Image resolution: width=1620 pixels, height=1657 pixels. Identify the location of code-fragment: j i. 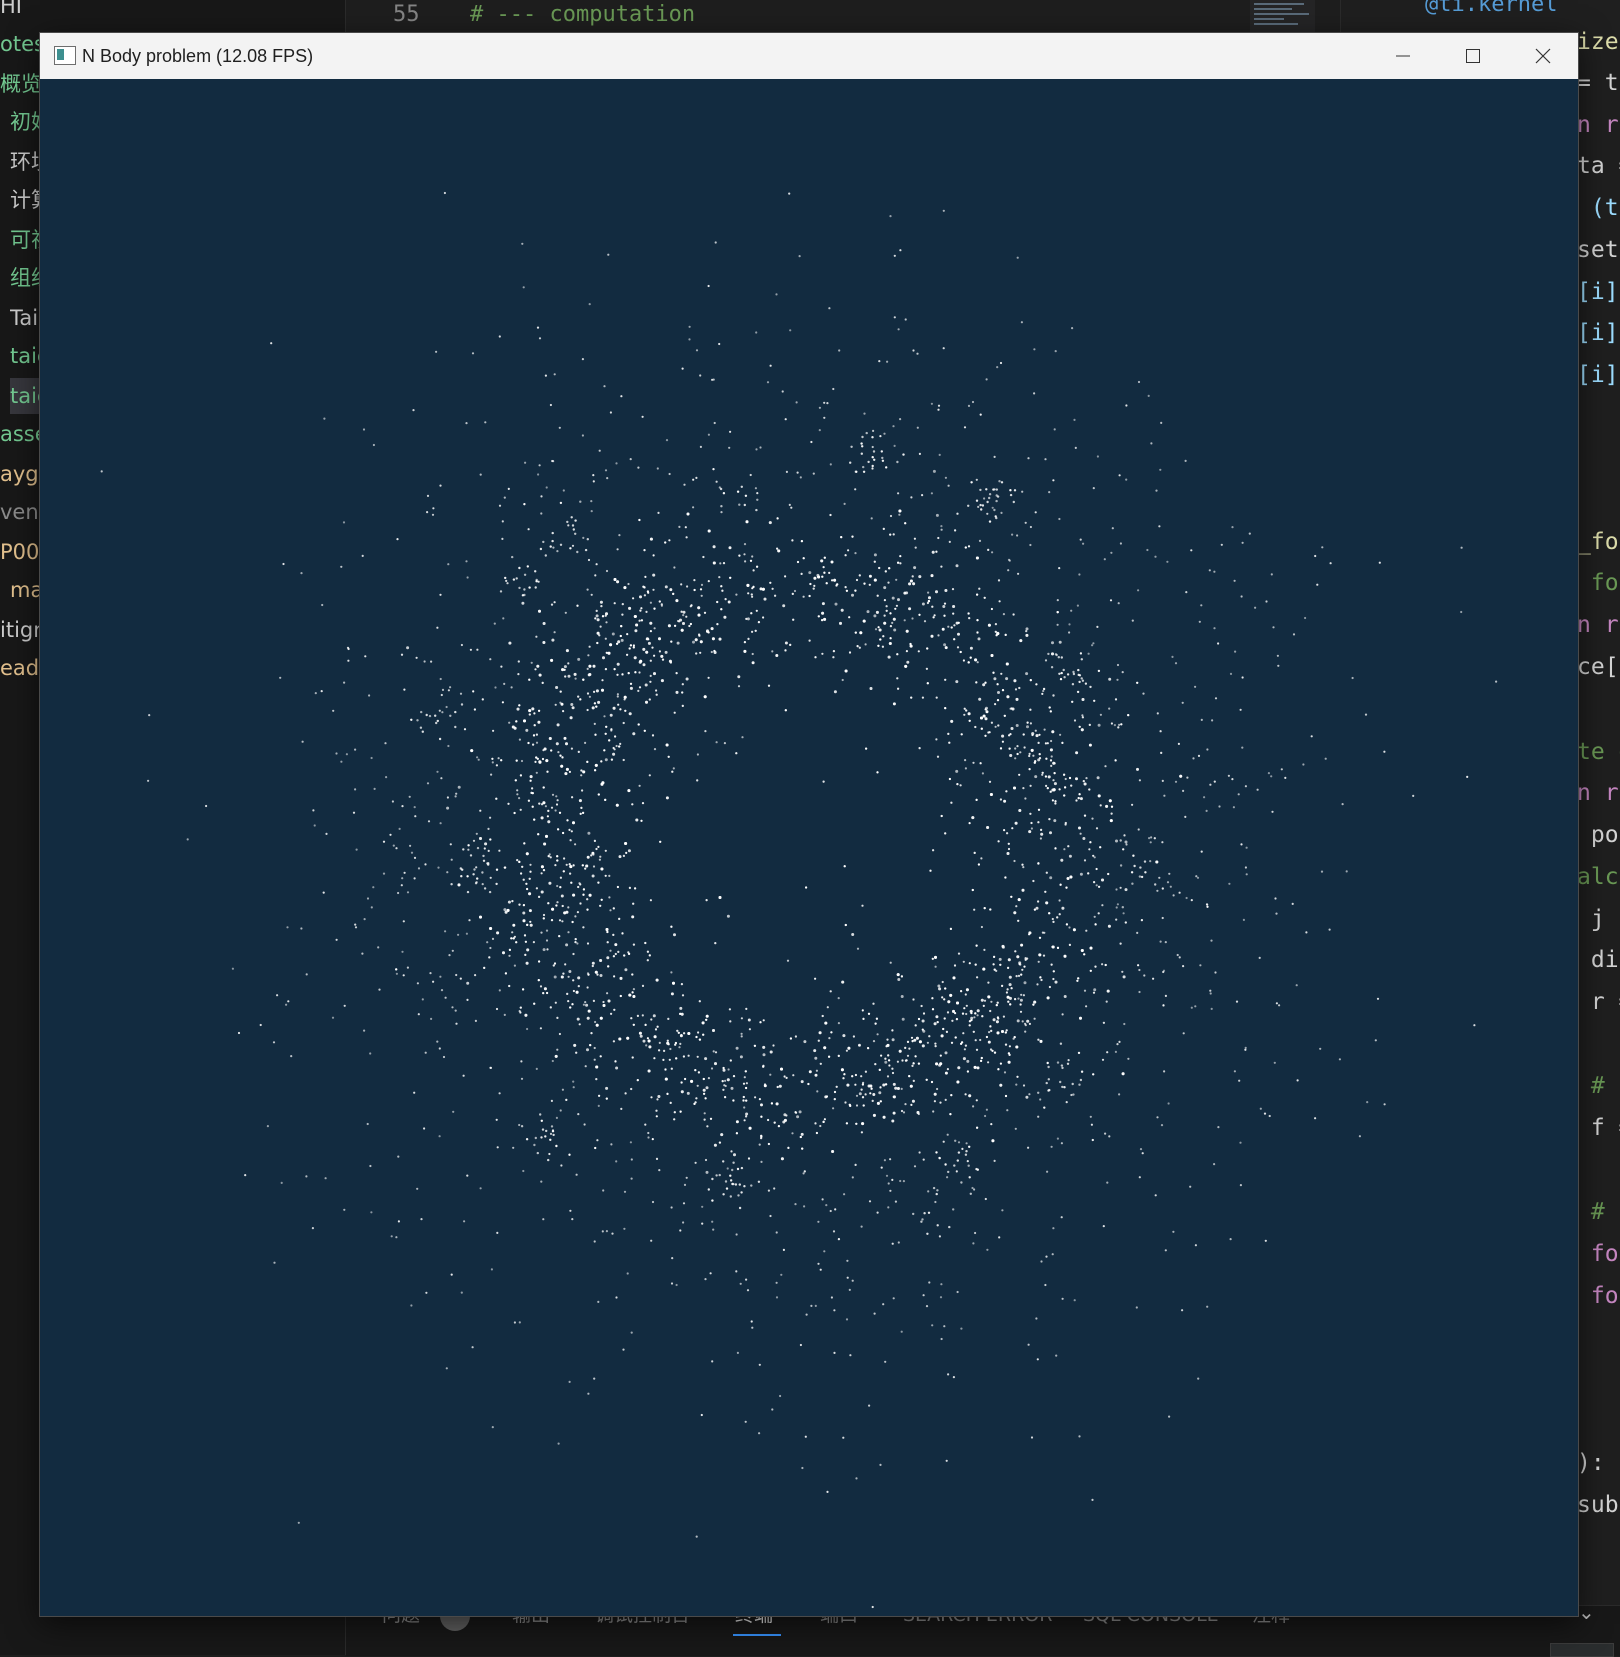
(1605, 919).